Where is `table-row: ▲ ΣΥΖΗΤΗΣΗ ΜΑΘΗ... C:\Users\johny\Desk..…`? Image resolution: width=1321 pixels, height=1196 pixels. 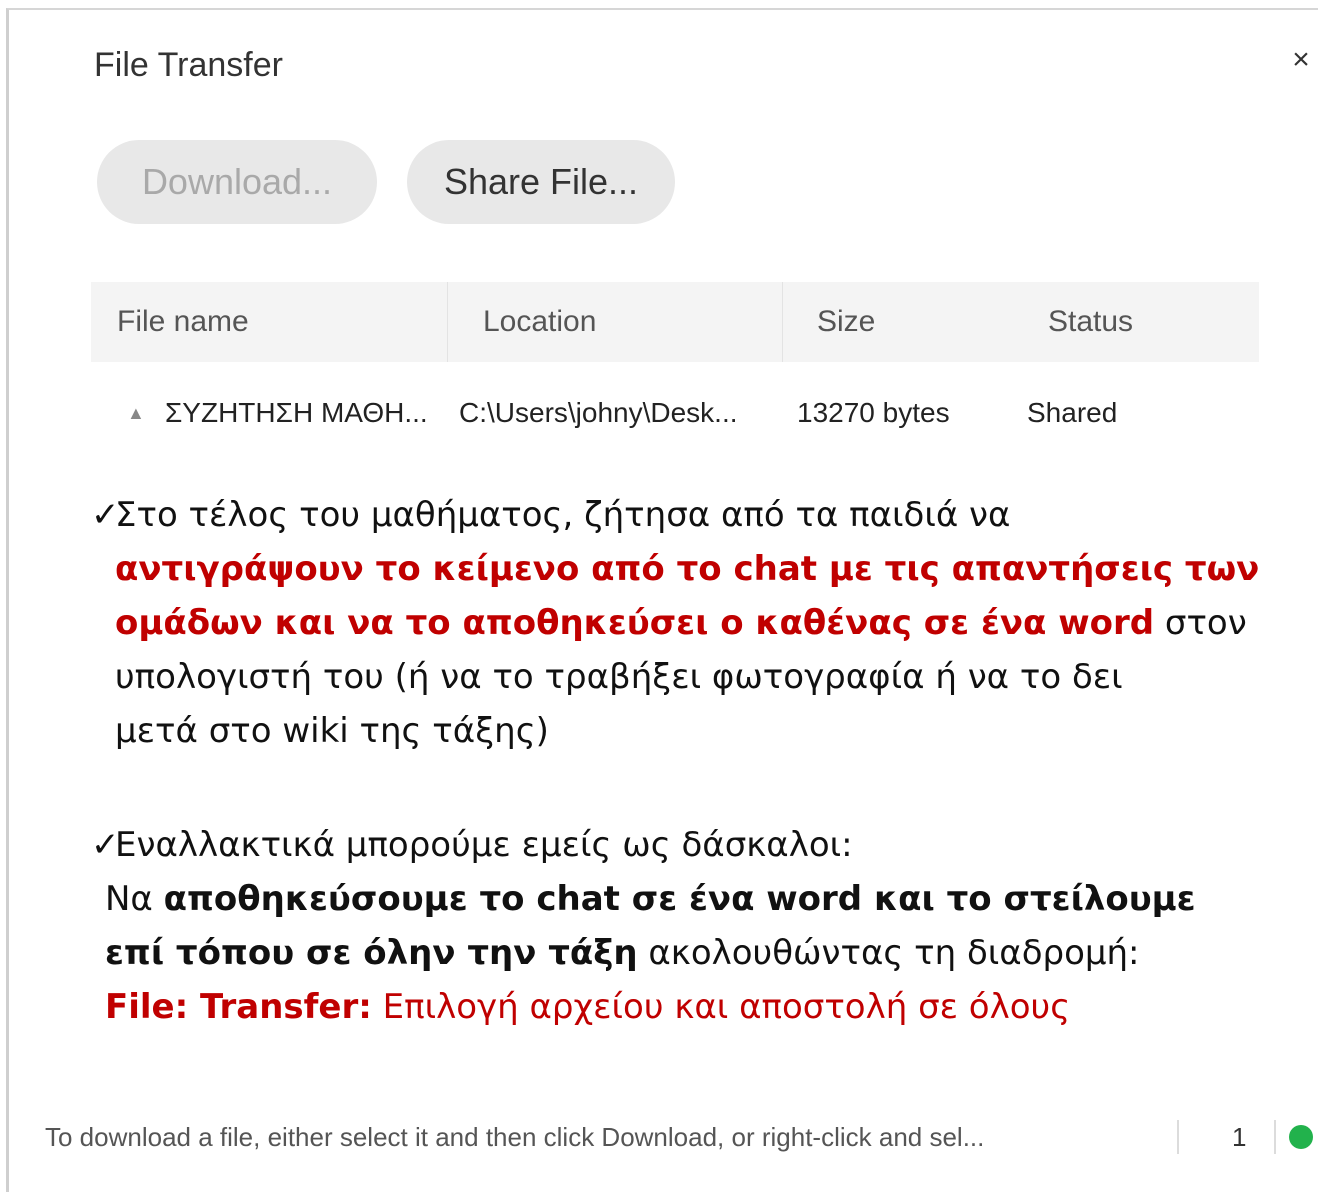 table-row: ▲ ΣΥΖΗΤΗΣΗ ΜΑΘΗ... C:\Users\johny\Desk..… is located at coordinates (675, 413).